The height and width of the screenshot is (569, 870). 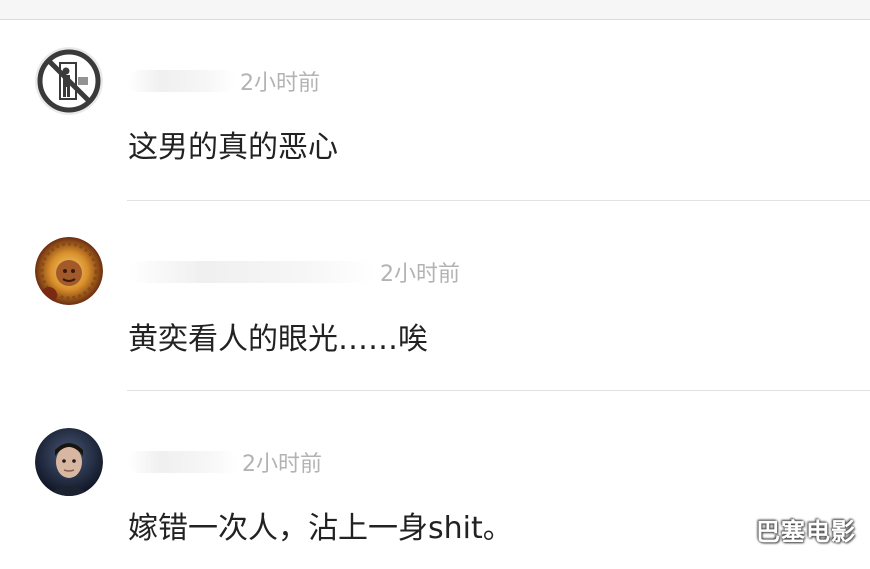 I want to click on comment-text: 这男的真的恶心, so click(x=233, y=147).